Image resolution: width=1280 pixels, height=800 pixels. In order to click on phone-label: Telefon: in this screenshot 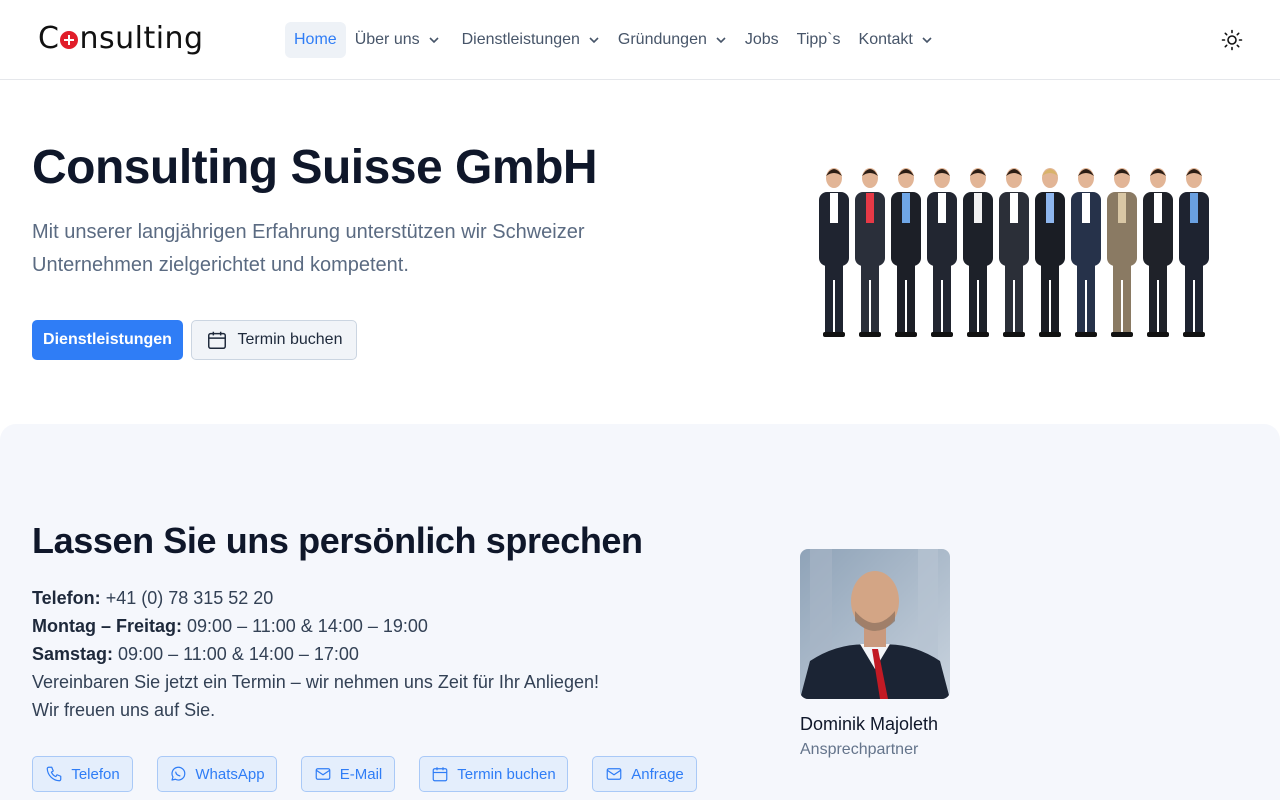, I will do `click(66, 598)`.